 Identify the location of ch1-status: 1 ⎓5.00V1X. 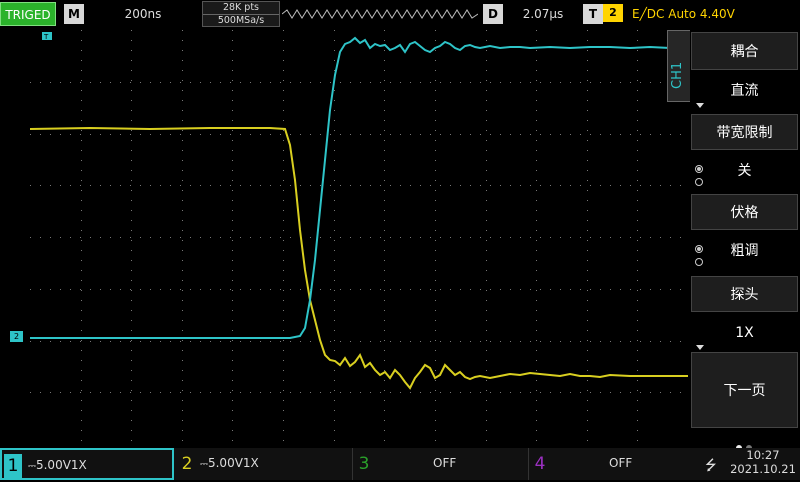
(87, 464).